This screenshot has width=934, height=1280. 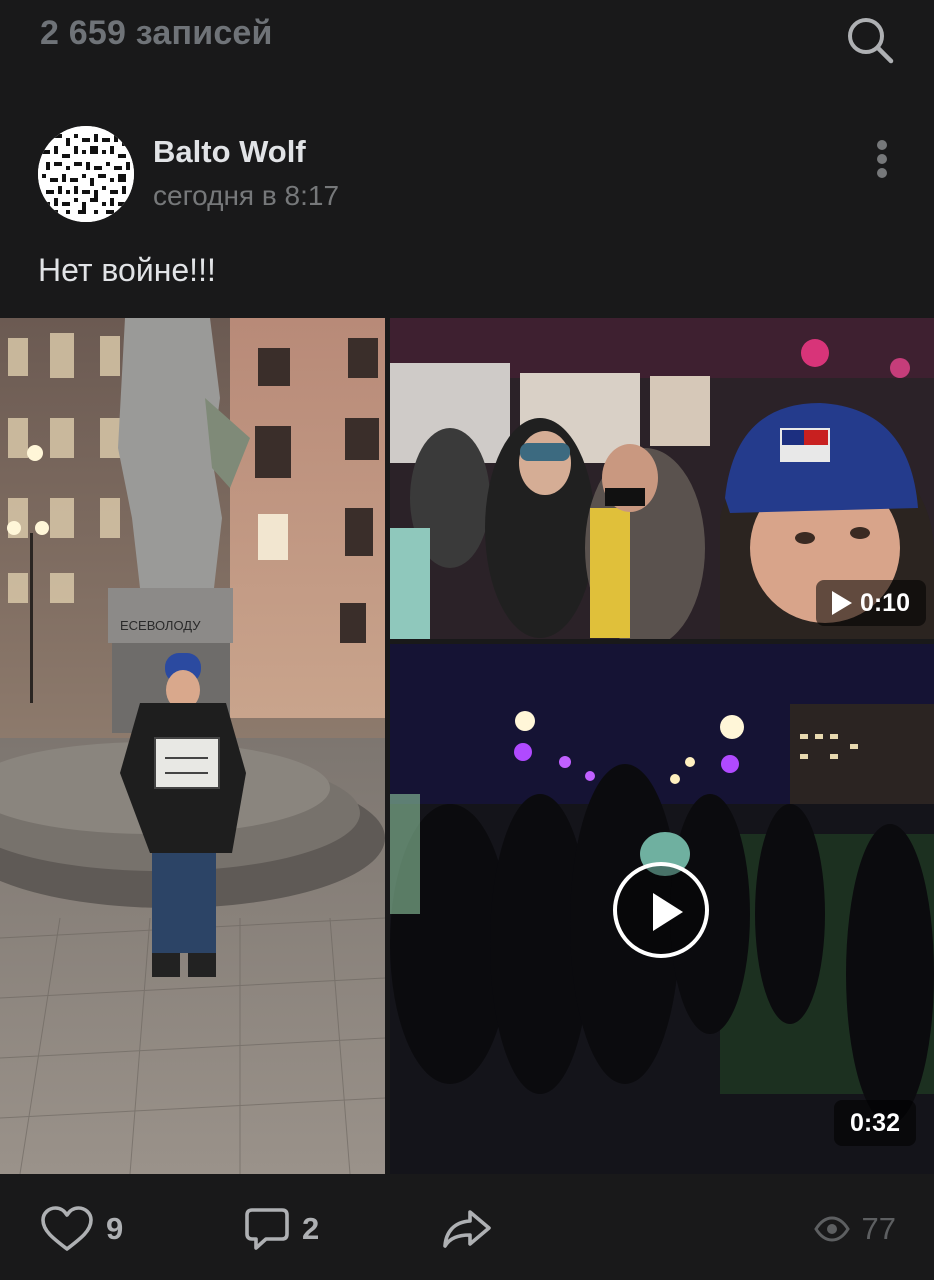 What do you see at coordinates (229, 152) in the screenshot?
I see `author-name: Balto Wolf` at bounding box center [229, 152].